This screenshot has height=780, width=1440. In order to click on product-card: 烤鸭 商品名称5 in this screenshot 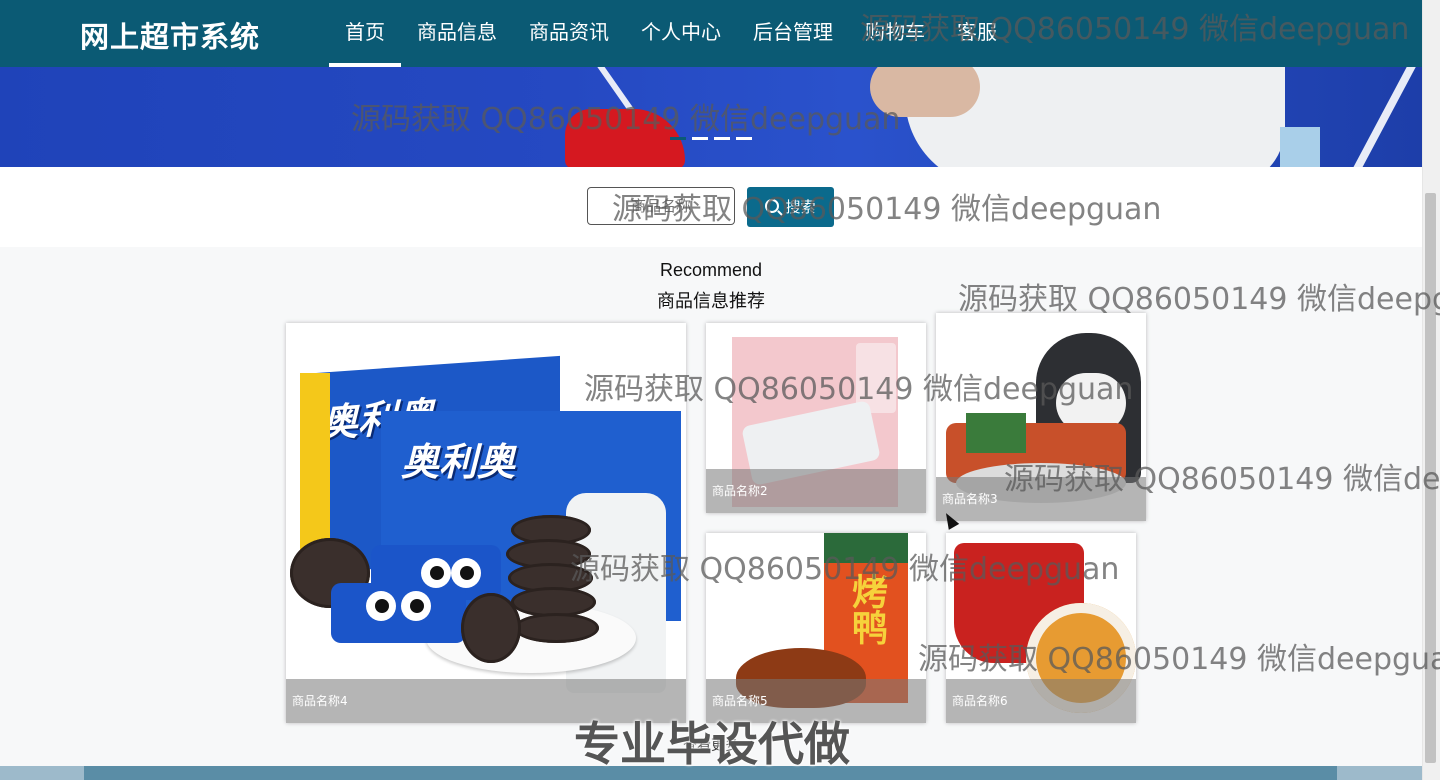, I will do `click(816, 628)`.